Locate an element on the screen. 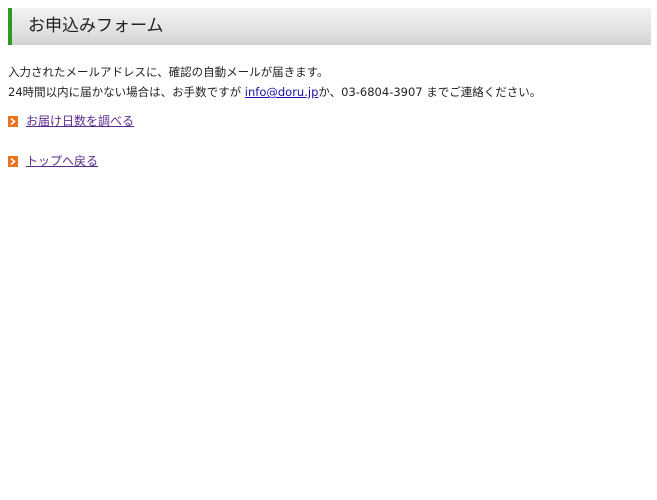 The height and width of the screenshot is (500, 657). back-to-top-row: トップへ戻る is located at coordinates (53, 161).